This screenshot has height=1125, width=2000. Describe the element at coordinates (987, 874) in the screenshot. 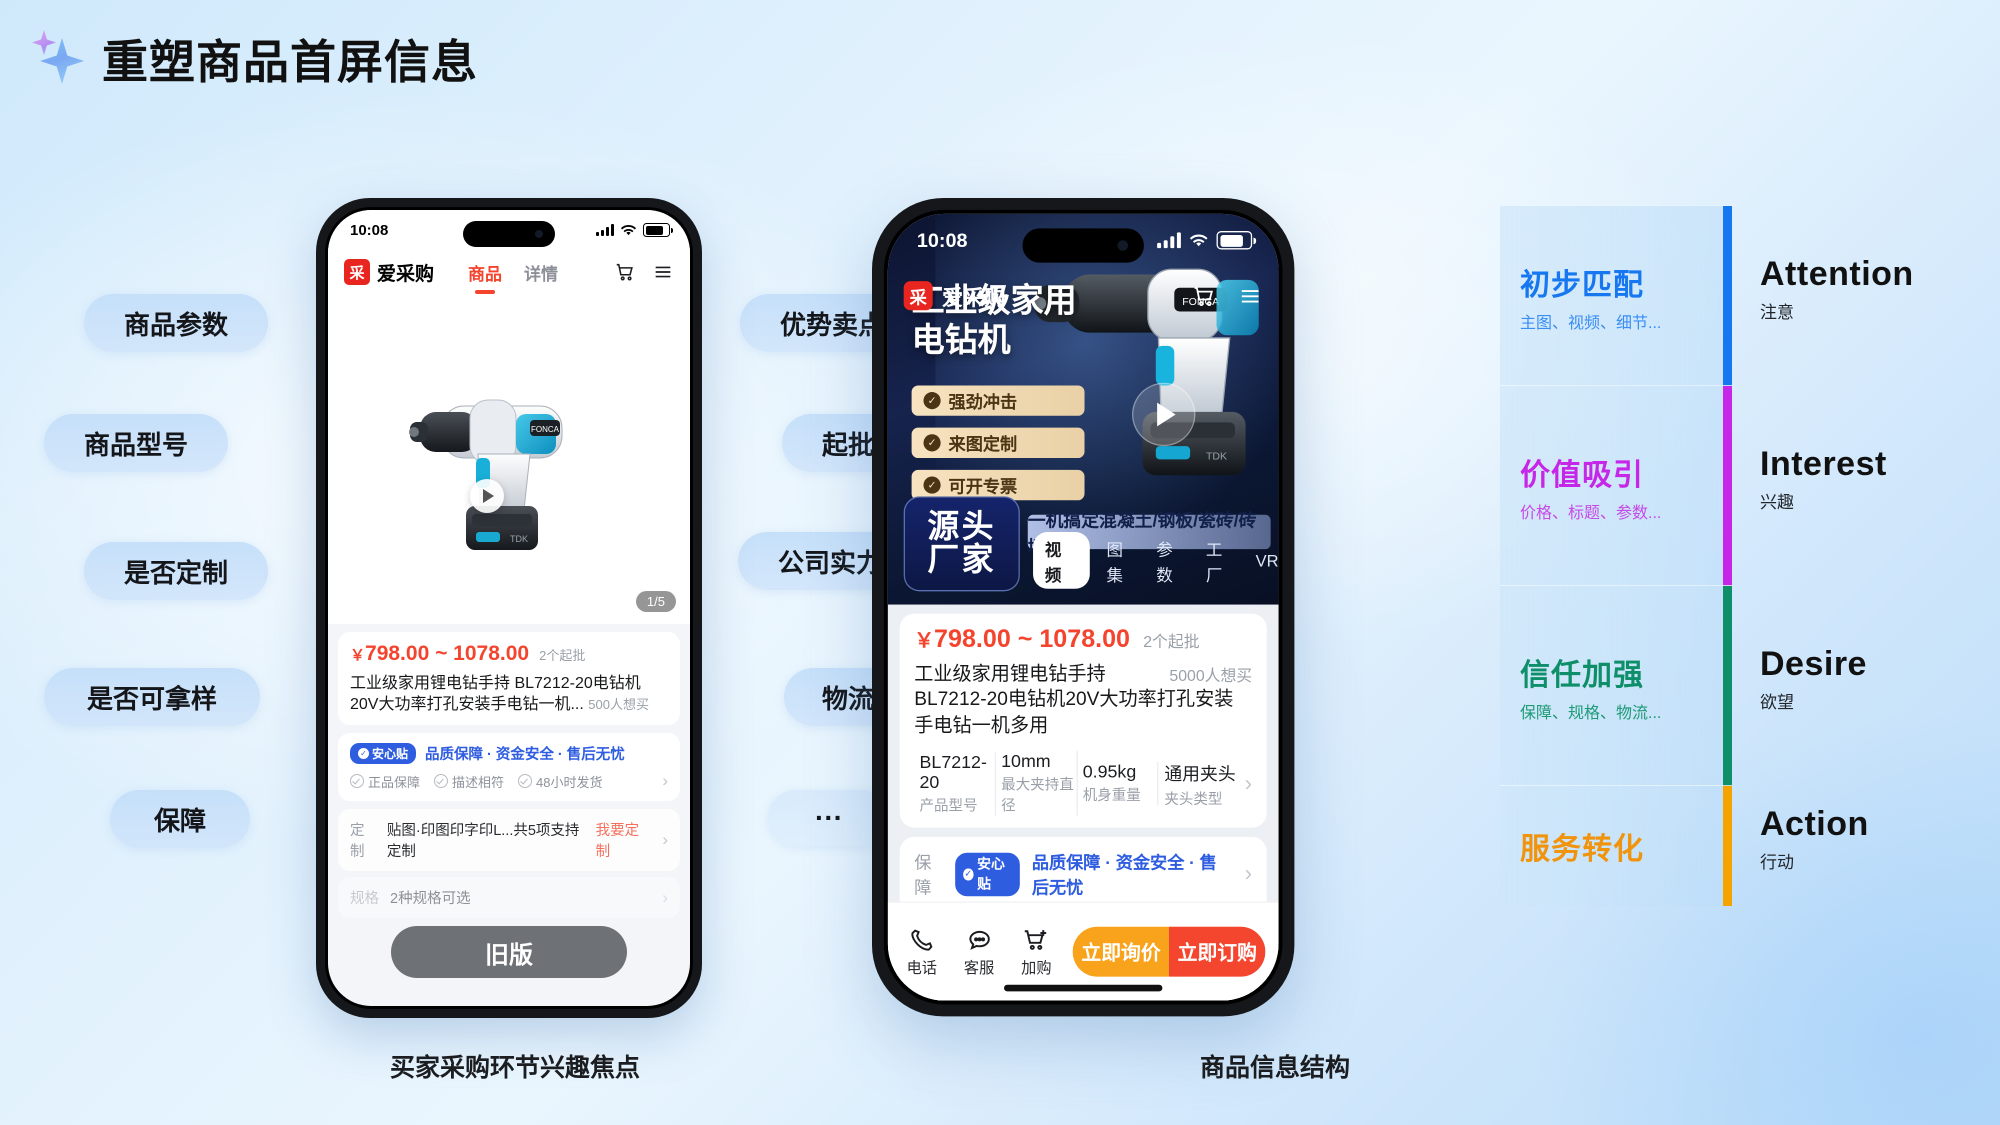

I see `anxin-badge: ✓ 安心贴` at that location.